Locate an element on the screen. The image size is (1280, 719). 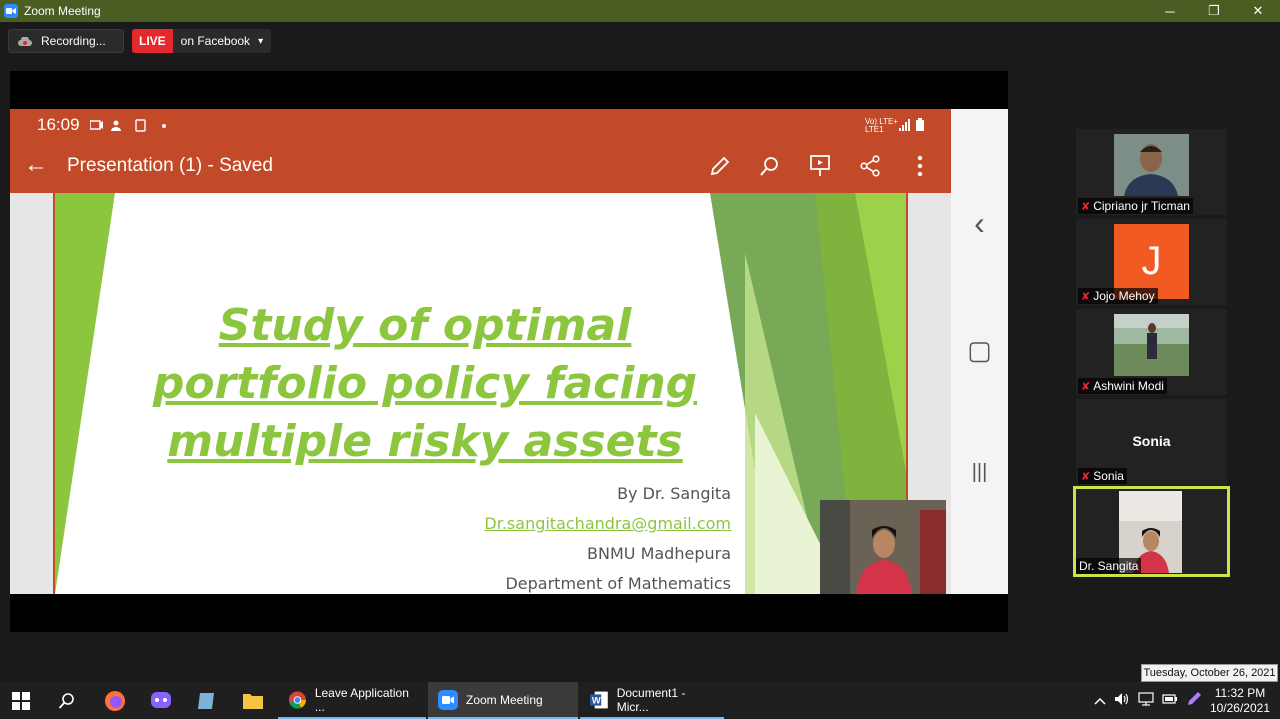
participant-name-tag: ✘ Jojo Mehoy is located at coordinates (1118, 296).